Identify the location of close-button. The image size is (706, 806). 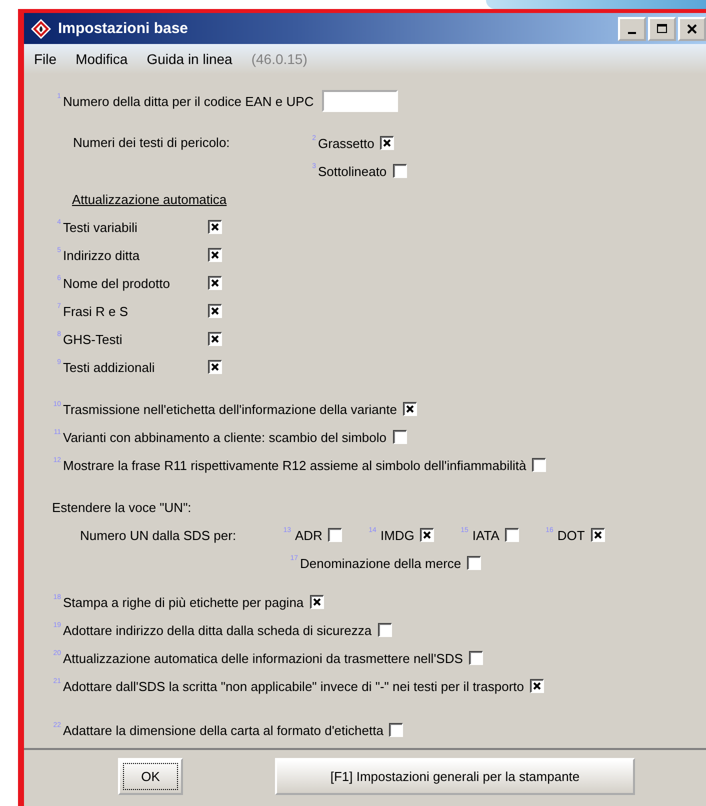
(692, 28).